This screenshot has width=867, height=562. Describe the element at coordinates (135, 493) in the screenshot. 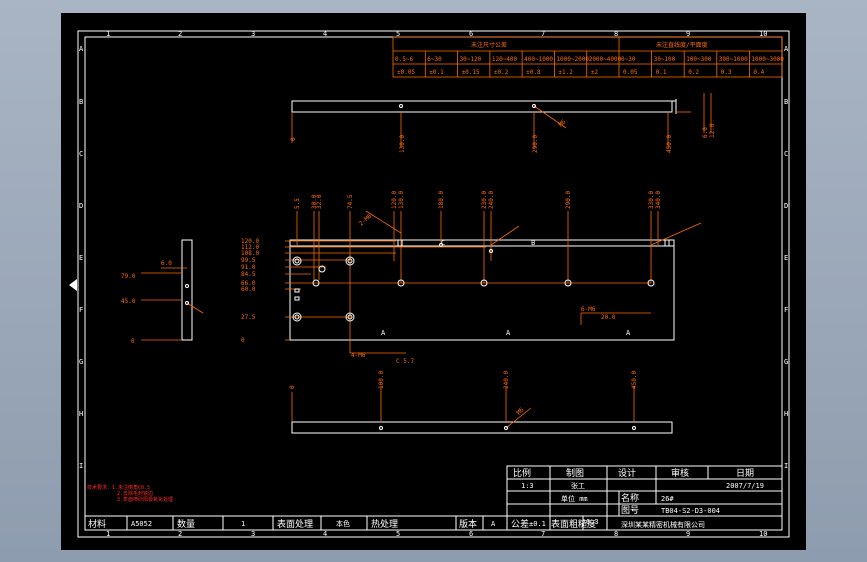

I see `tech-note-line-2: 2.去除毛刺锐边` at that location.